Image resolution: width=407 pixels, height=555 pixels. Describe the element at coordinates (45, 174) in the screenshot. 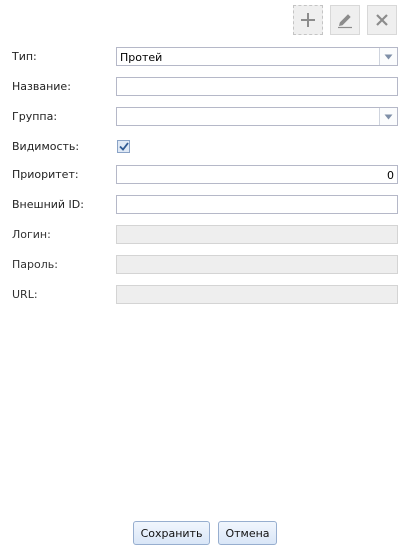

I see `priority-label: Приоритет:` at that location.